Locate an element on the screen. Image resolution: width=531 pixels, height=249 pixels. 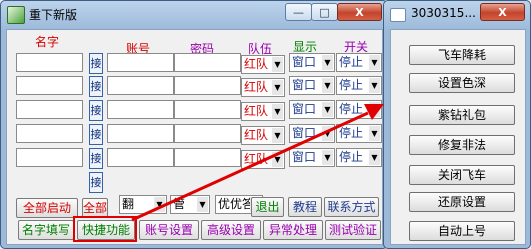
exception-handling-button: 异常处理 is located at coordinates (293, 230).